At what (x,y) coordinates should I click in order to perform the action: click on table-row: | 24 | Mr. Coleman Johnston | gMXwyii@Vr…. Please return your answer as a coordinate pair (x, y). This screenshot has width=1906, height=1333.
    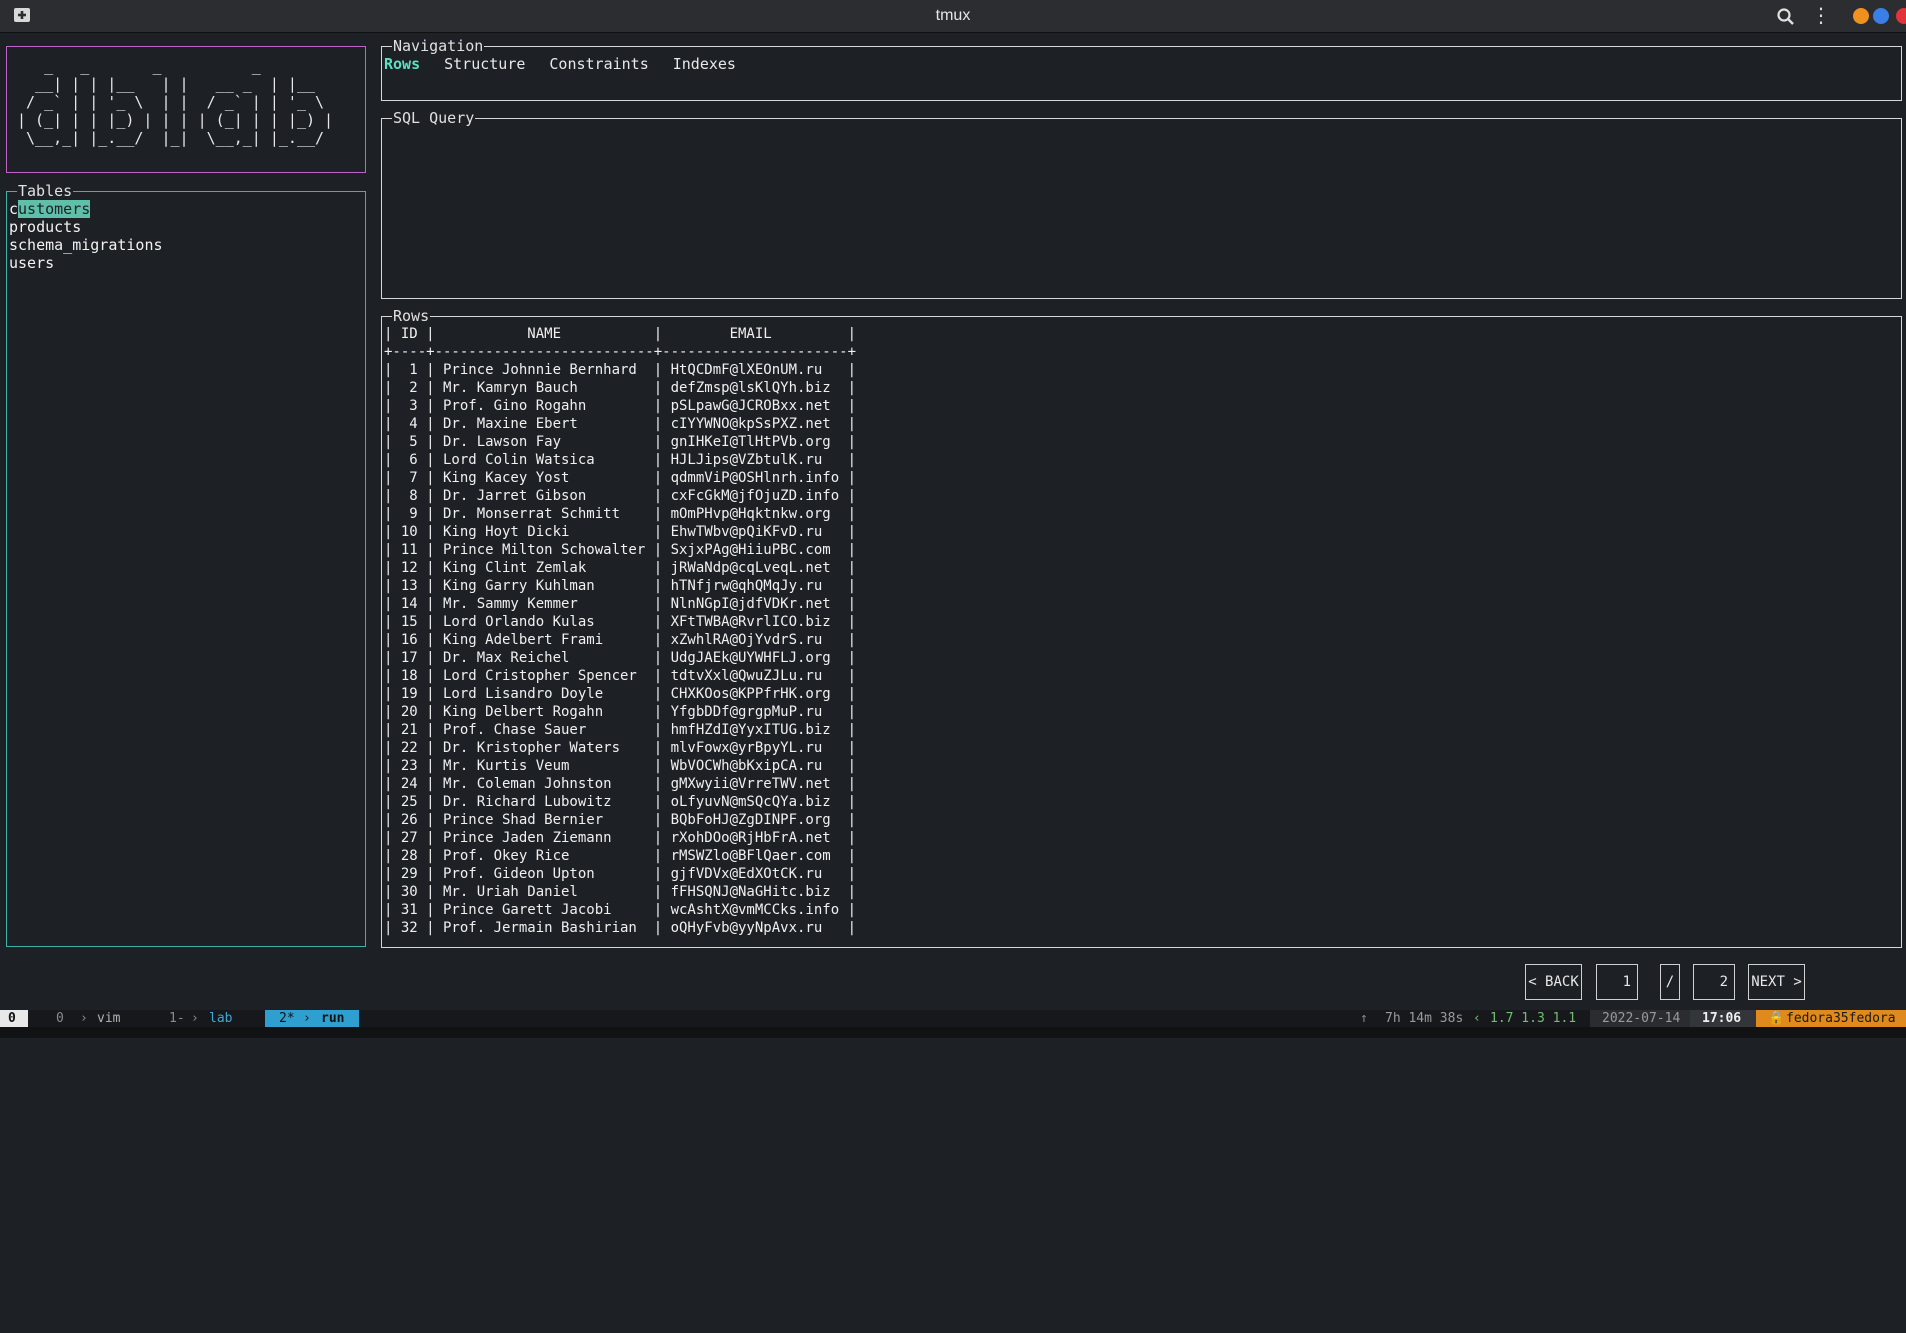
    Looking at the image, I should click on (620, 784).